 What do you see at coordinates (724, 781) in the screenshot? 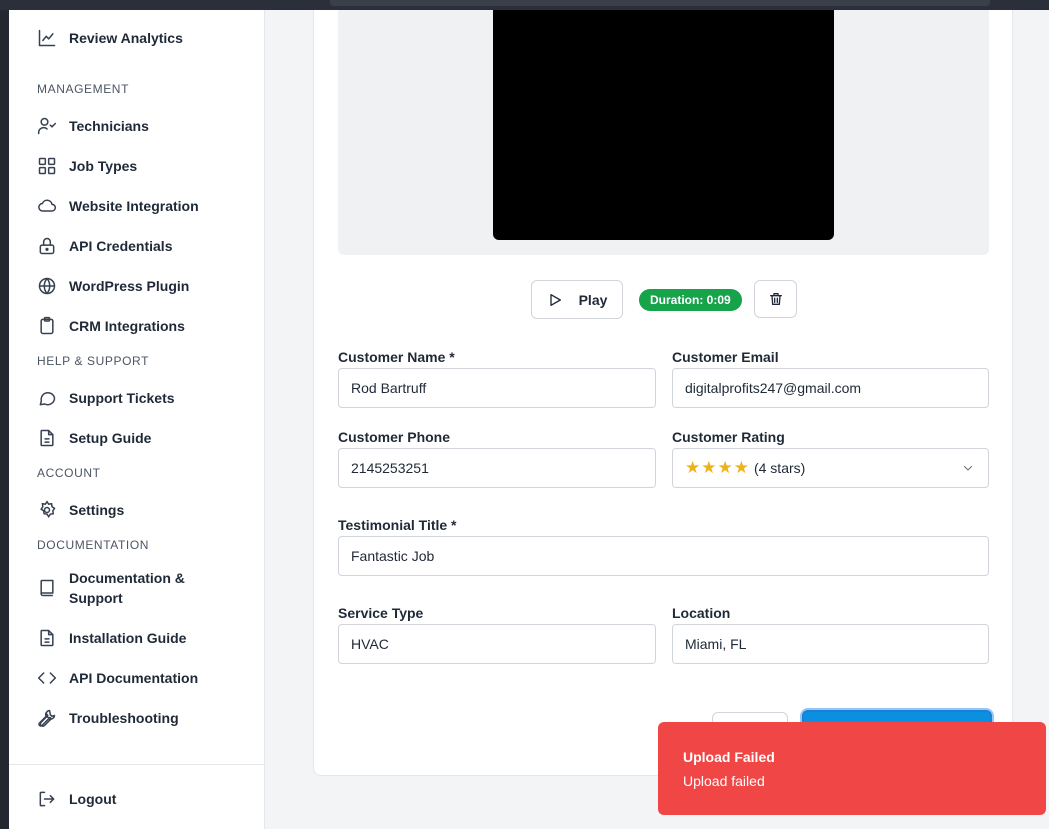
I see `toast-message: Upload failed` at bounding box center [724, 781].